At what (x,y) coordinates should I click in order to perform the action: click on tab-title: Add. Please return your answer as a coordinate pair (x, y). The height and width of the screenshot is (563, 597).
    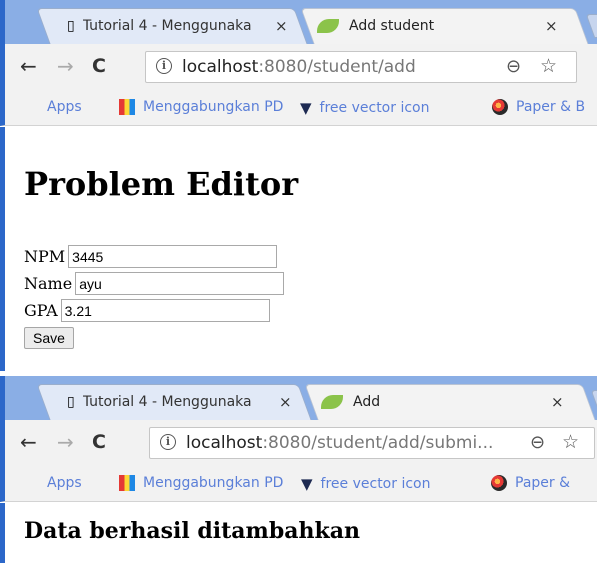
    Looking at the image, I should click on (367, 402).